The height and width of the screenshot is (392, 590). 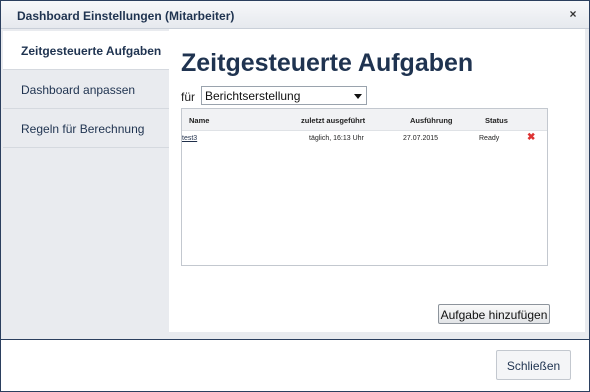 What do you see at coordinates (199, 120) in the screenshot?
I see `column-header-name: Name` at bounding box center [199, 120].